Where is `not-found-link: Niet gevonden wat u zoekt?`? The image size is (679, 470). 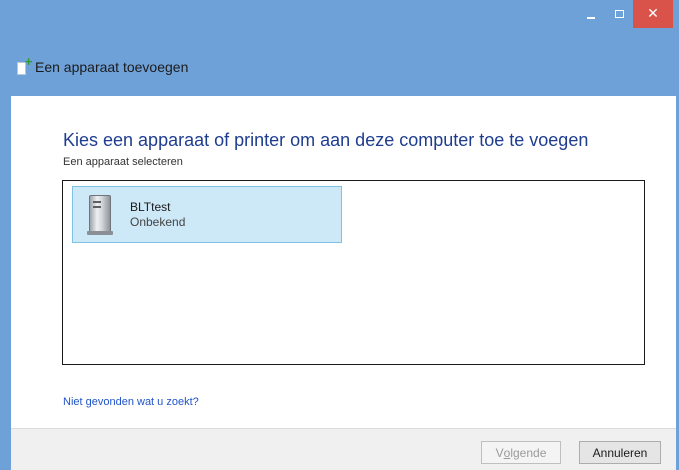
not-found-link: Niet gevonden wat u zoekt? is located at coordinates (131, 402).